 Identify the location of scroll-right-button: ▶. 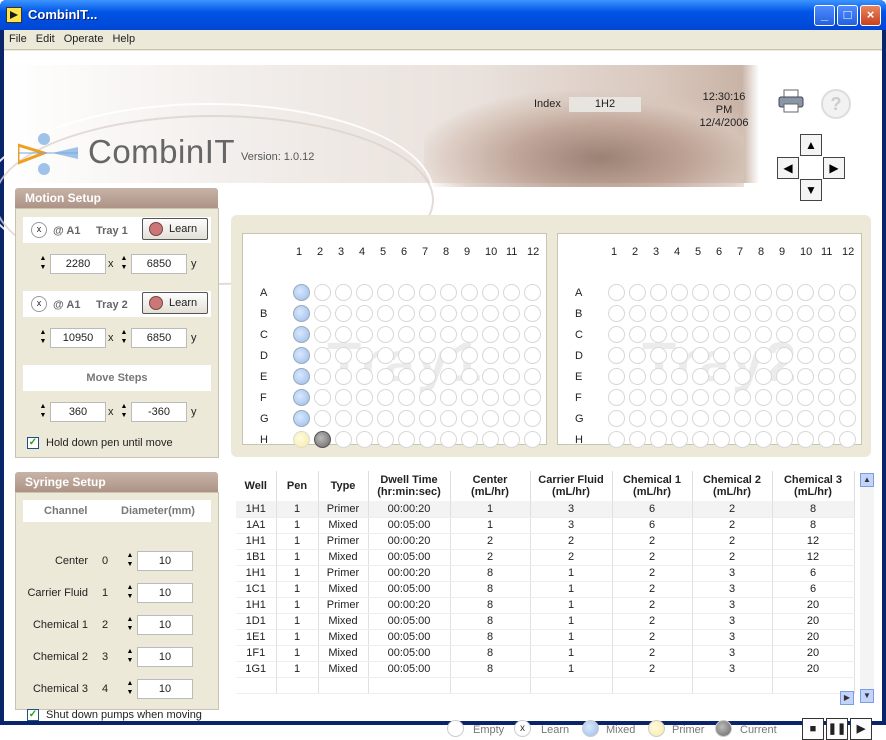
(847, 698).